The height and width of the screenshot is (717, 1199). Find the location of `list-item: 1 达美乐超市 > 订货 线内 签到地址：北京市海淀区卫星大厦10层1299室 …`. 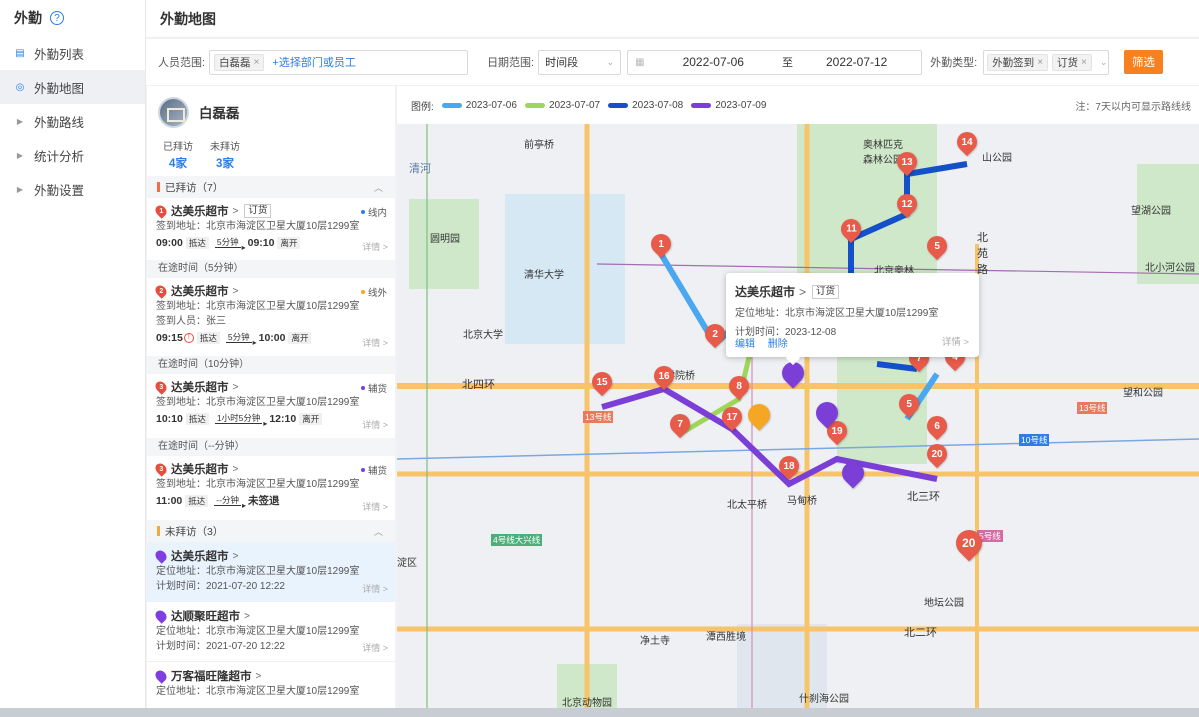

list-item: 1 达美乐超市 > 订货 线内 签到地址：北京市海淀区卫星大厦10层1299室 … is located at coordinates (271, 229).